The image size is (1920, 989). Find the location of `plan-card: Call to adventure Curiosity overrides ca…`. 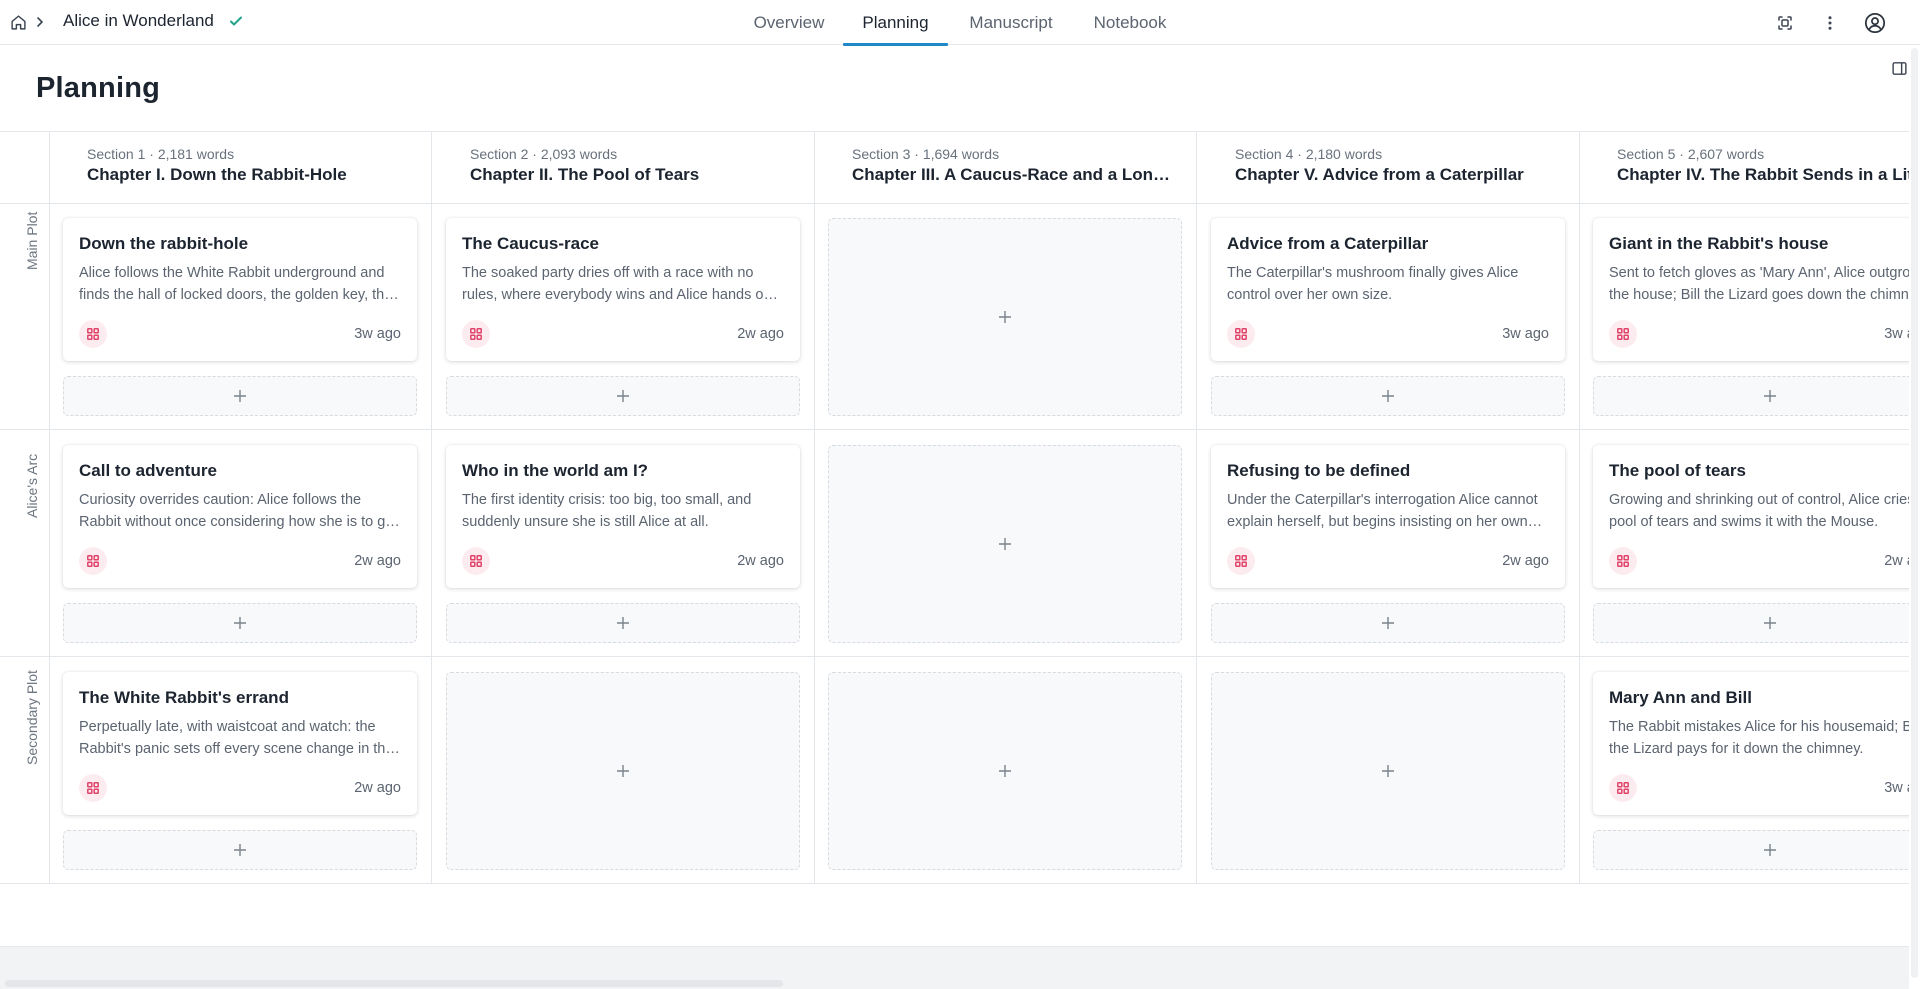

plan-card: Call to adventure Curiosity overrides ca… is located at coordinates (240, 516).